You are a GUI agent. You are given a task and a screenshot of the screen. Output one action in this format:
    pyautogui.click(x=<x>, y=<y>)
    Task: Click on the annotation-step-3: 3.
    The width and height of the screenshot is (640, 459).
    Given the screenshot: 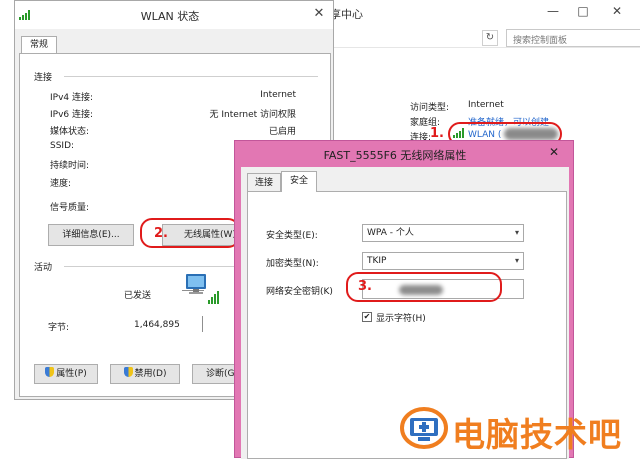 What is the action you would take?
    pyautogui.click(x=365, y=286)
    